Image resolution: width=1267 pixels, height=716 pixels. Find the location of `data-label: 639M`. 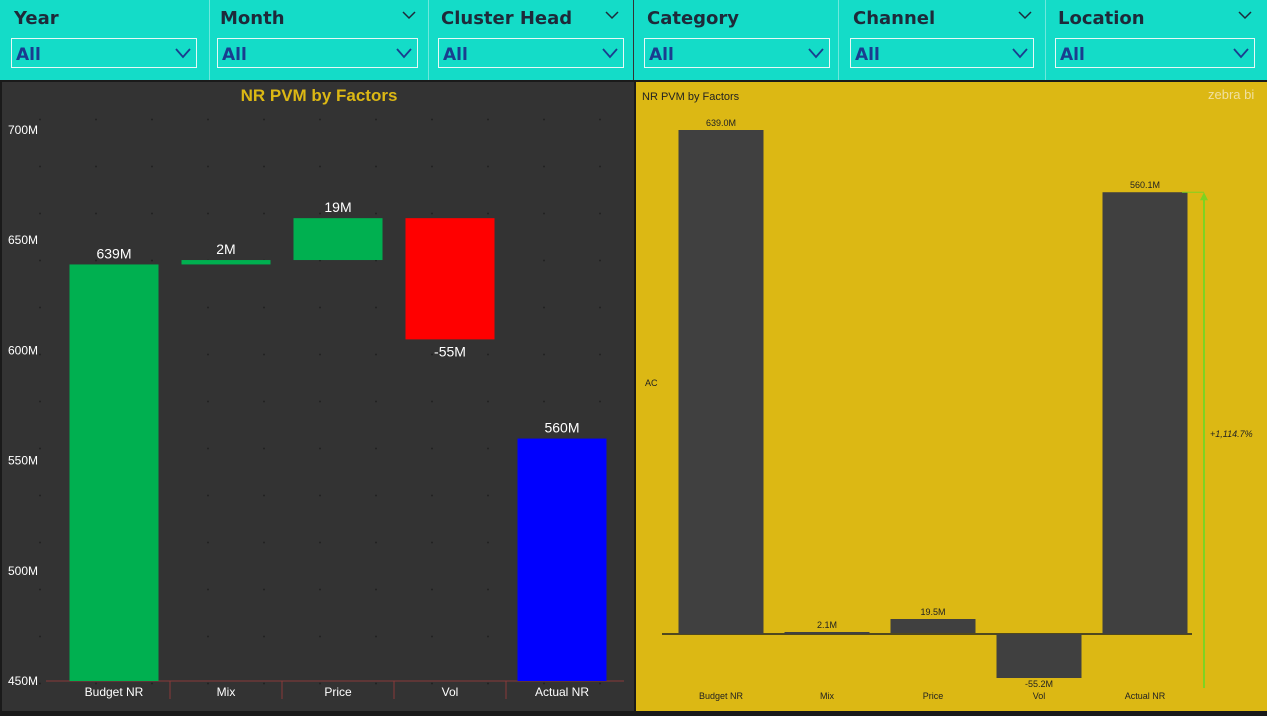

data-label: 639M is located at coordinates (113, 253).